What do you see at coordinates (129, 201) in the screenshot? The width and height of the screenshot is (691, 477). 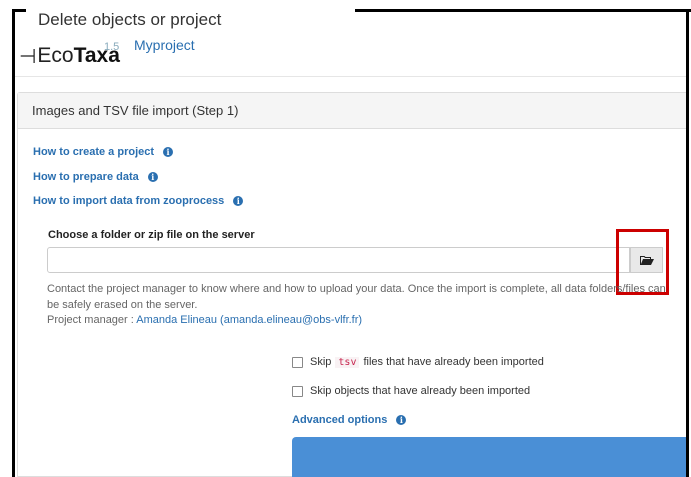 I see `help-link-label: How to import data from zooprocess` at bounding box center [129, 201].